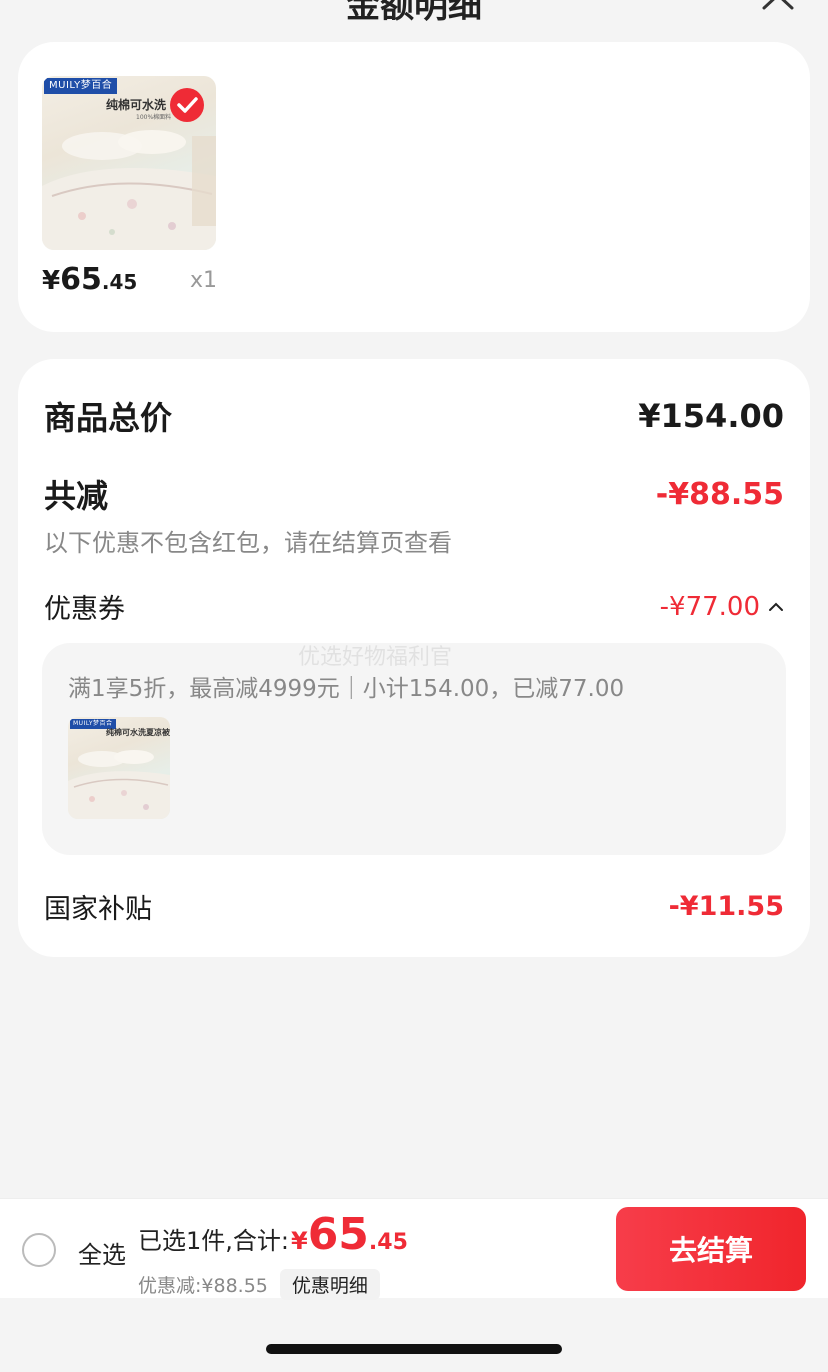 The image size is (828, 1372). What do you see at coordinates (39, 1250) in the screenshot?
I see `select-all-radio` at bounding box center [39, 1250].